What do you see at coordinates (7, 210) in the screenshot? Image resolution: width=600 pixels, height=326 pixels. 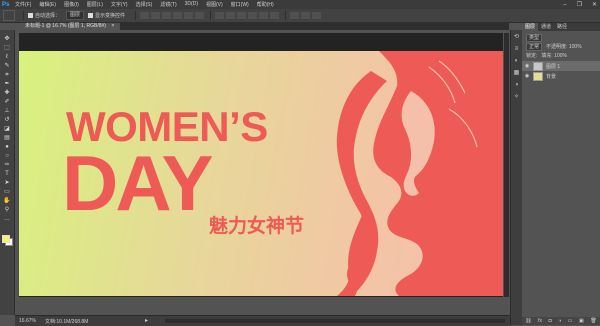 I see `zoom-icon: ⚲` at bounding box center [7, 210].